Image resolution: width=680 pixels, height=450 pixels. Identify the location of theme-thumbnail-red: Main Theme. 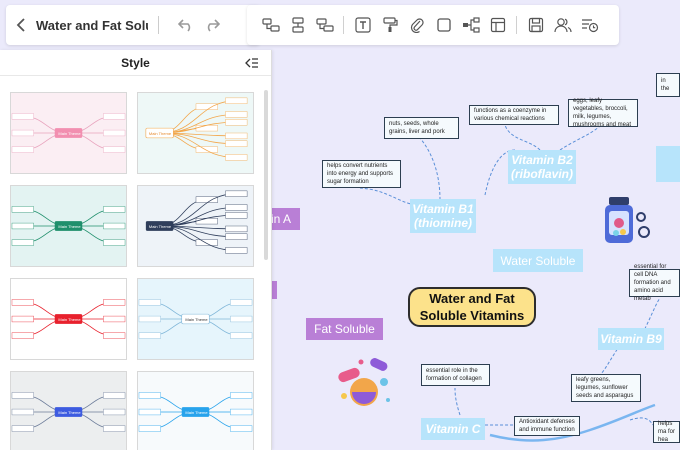
(68, 319).